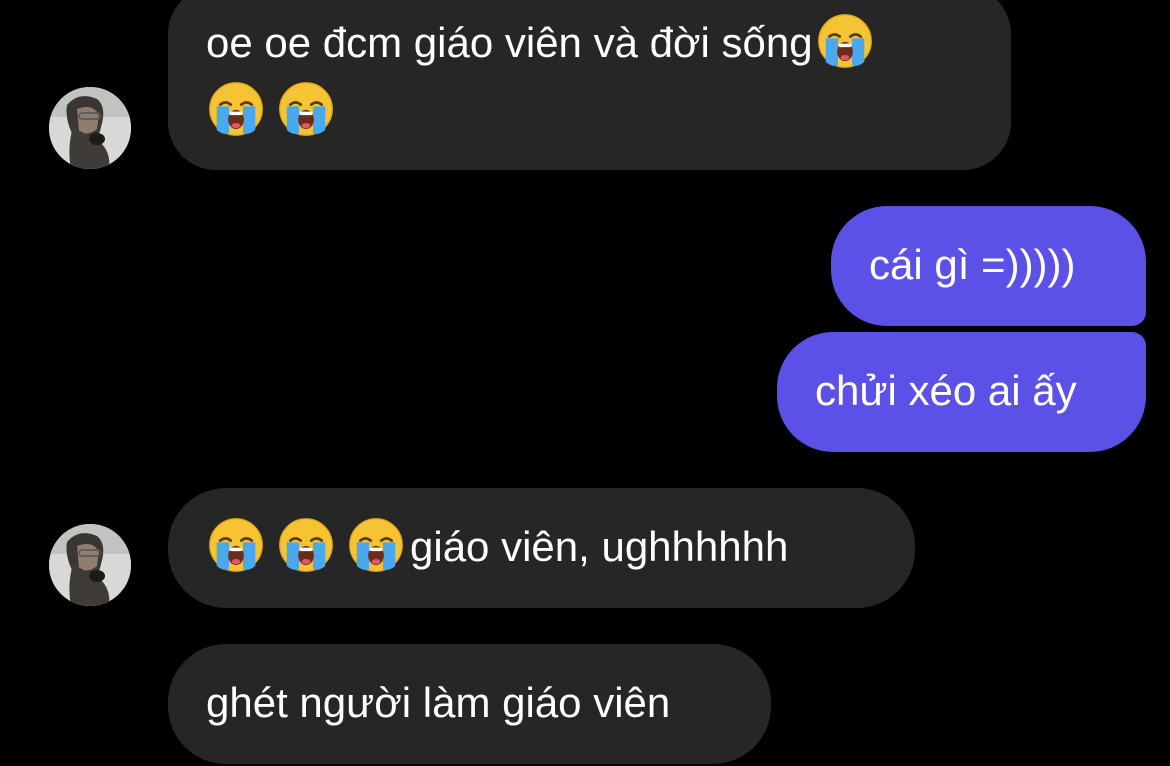  What do you see at coordinates (509, 42) in the screenshot?
I see `message-text: oe oe đcm giáo viên và đời sống` at bounding box center [509, 42].